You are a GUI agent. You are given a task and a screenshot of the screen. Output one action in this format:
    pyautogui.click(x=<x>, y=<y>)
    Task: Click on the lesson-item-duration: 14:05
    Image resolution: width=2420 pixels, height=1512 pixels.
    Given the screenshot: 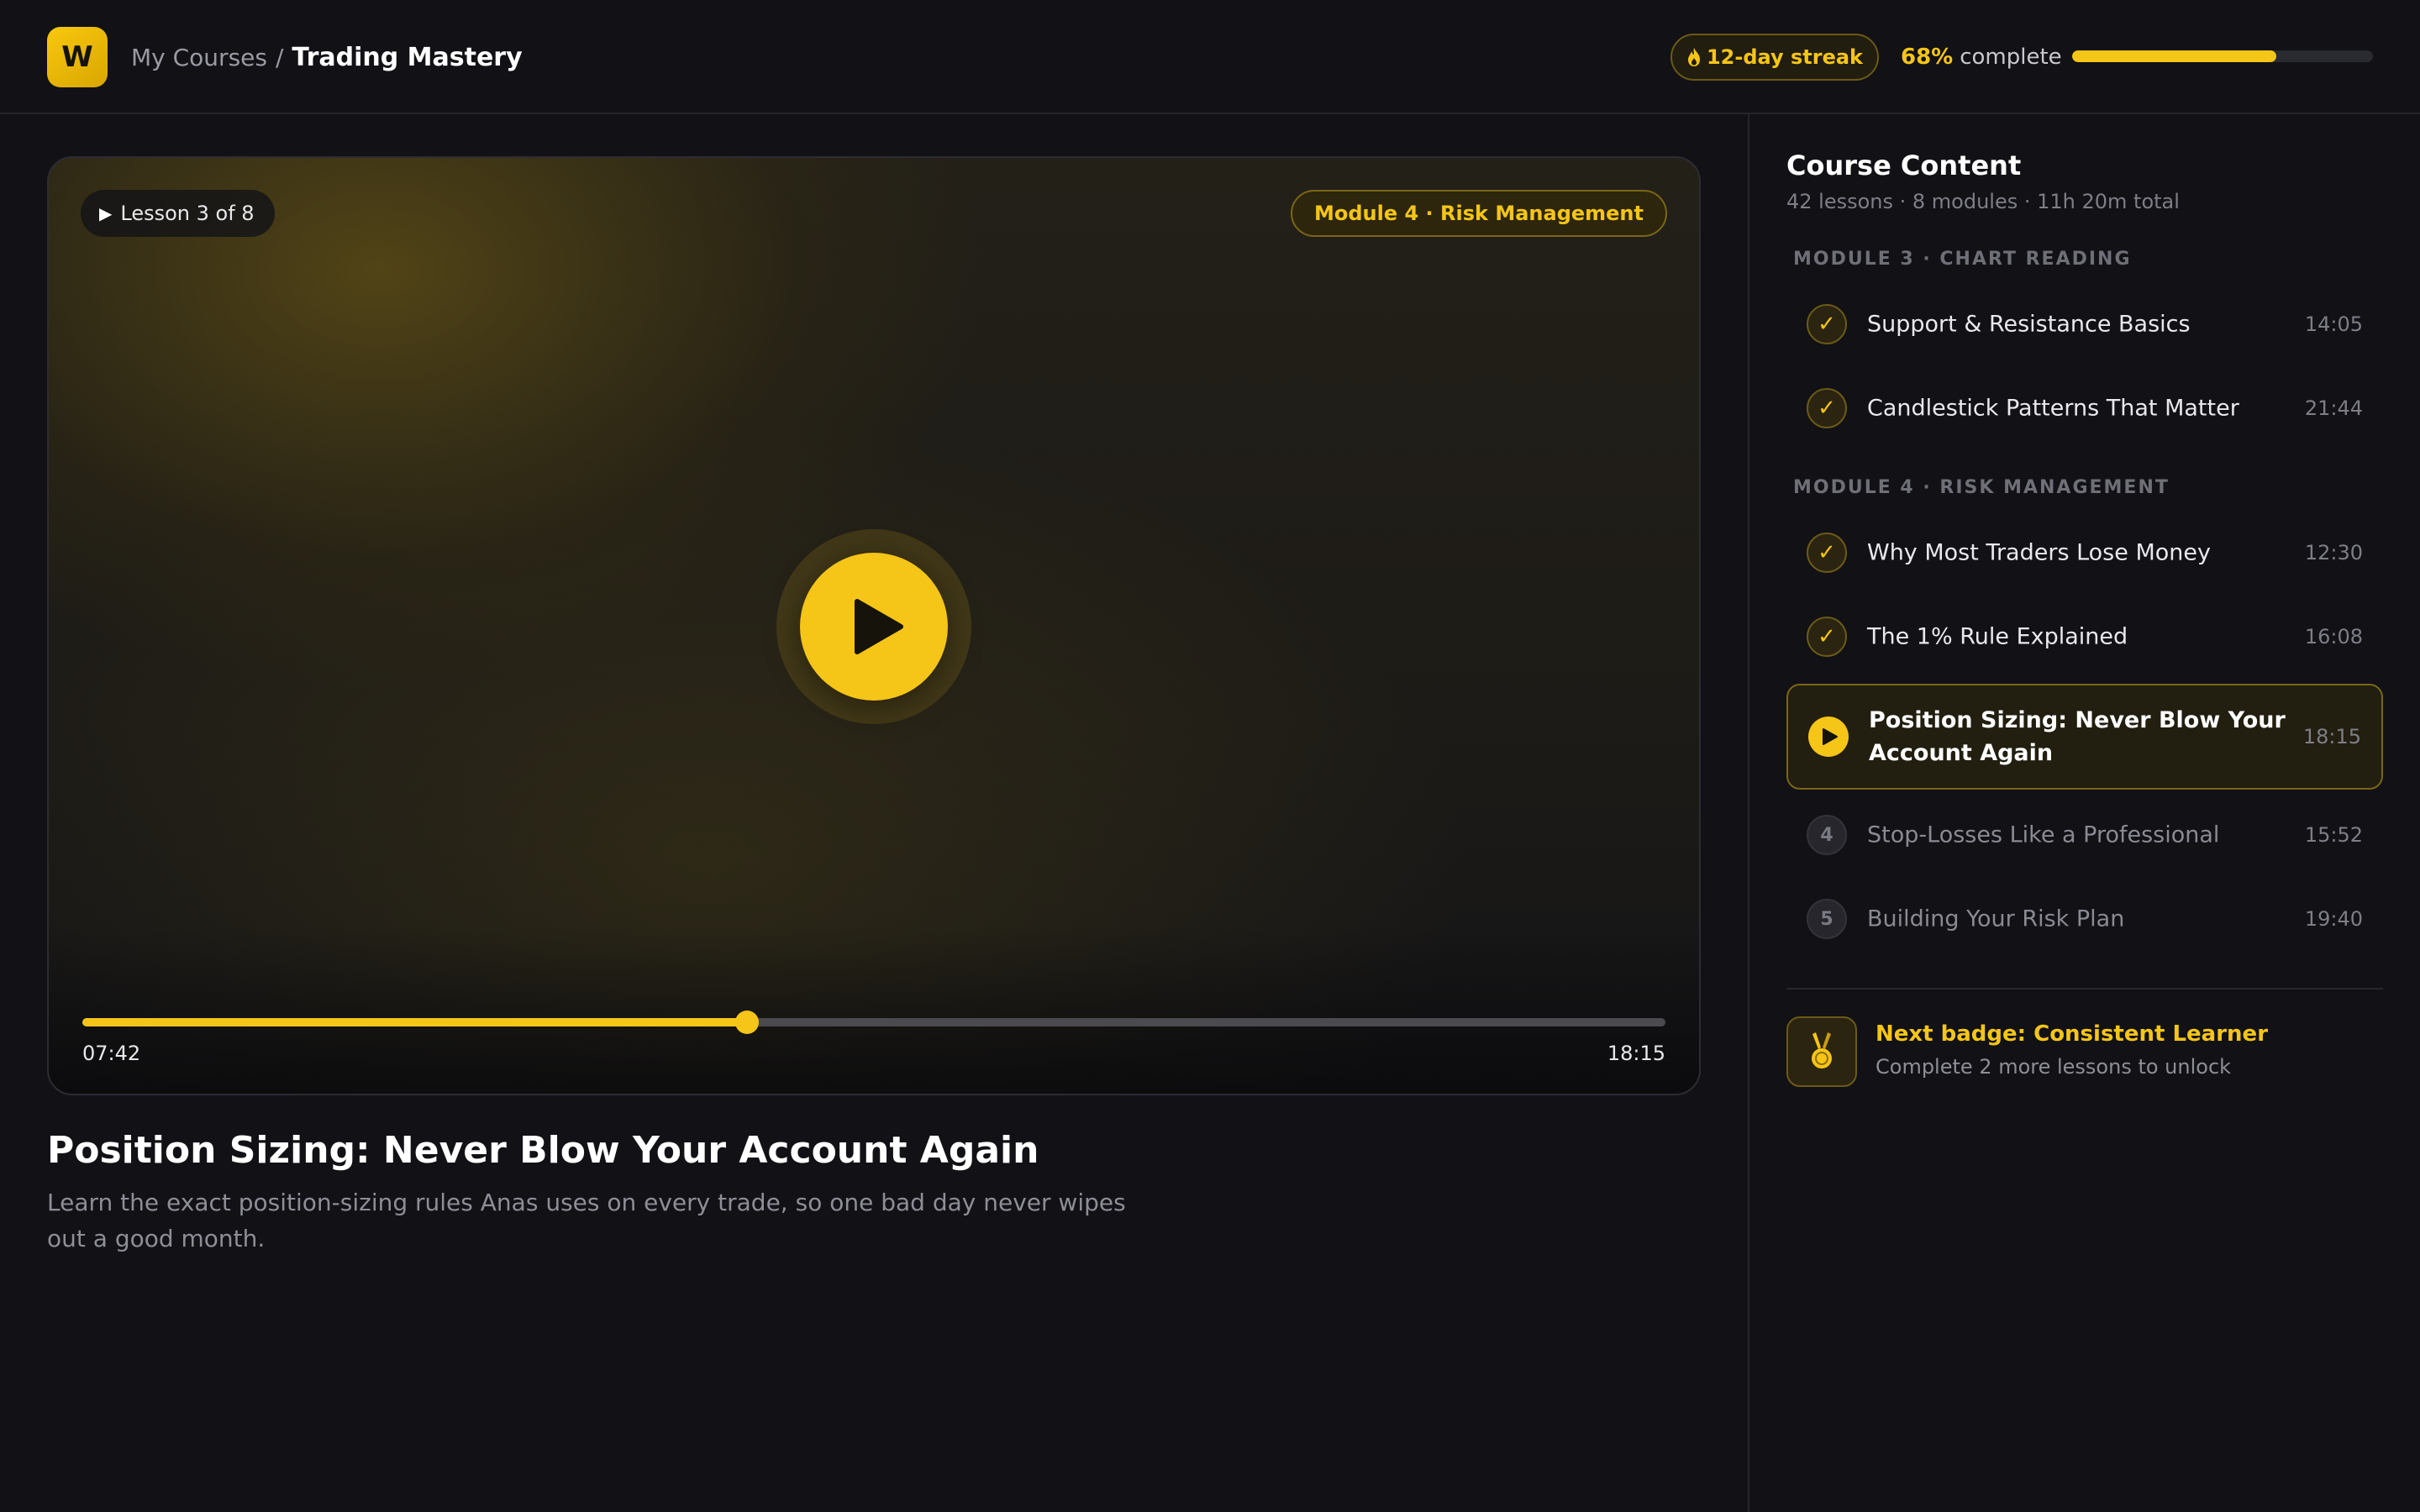 What is the action you would take?
    pyautogui.click(x=2333, y=324)
    